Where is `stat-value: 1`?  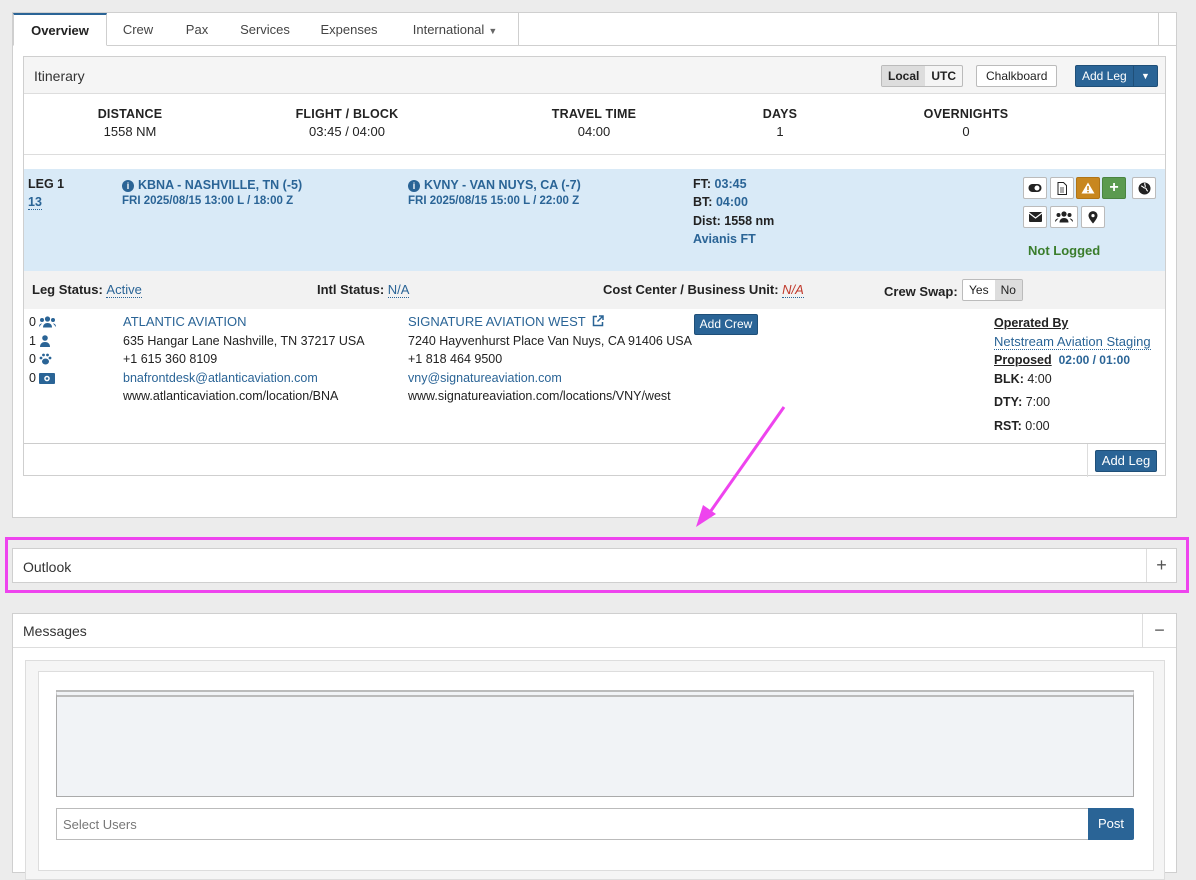 stat-value: 1 is located at coordinates (780, 131).